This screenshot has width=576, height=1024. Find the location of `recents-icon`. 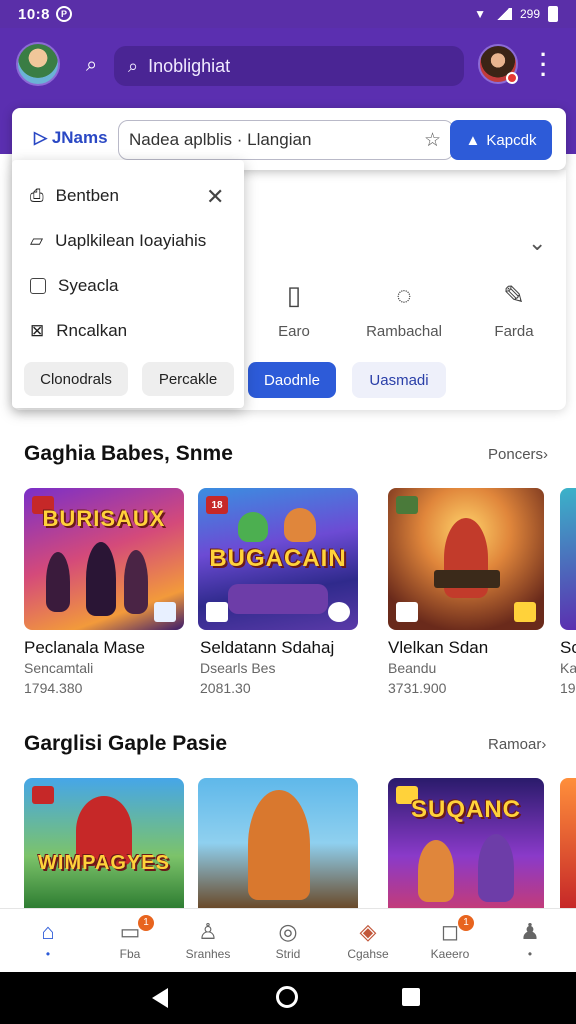

recents-icon is located at coordinates (411, 997).